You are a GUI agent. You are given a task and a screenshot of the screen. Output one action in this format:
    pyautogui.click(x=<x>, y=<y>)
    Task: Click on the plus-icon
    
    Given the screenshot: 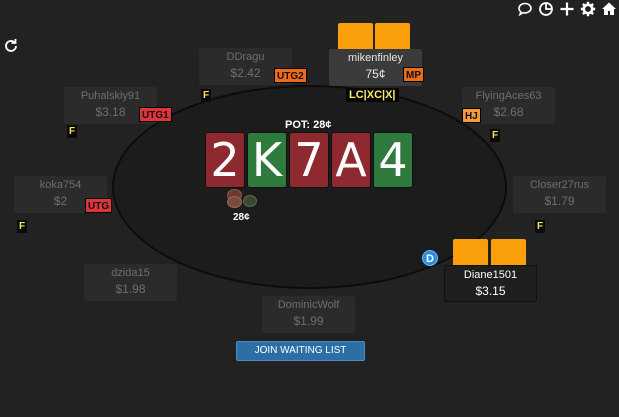 What is the action you would take?
    pyautogui.click(x=567, y=9)
    